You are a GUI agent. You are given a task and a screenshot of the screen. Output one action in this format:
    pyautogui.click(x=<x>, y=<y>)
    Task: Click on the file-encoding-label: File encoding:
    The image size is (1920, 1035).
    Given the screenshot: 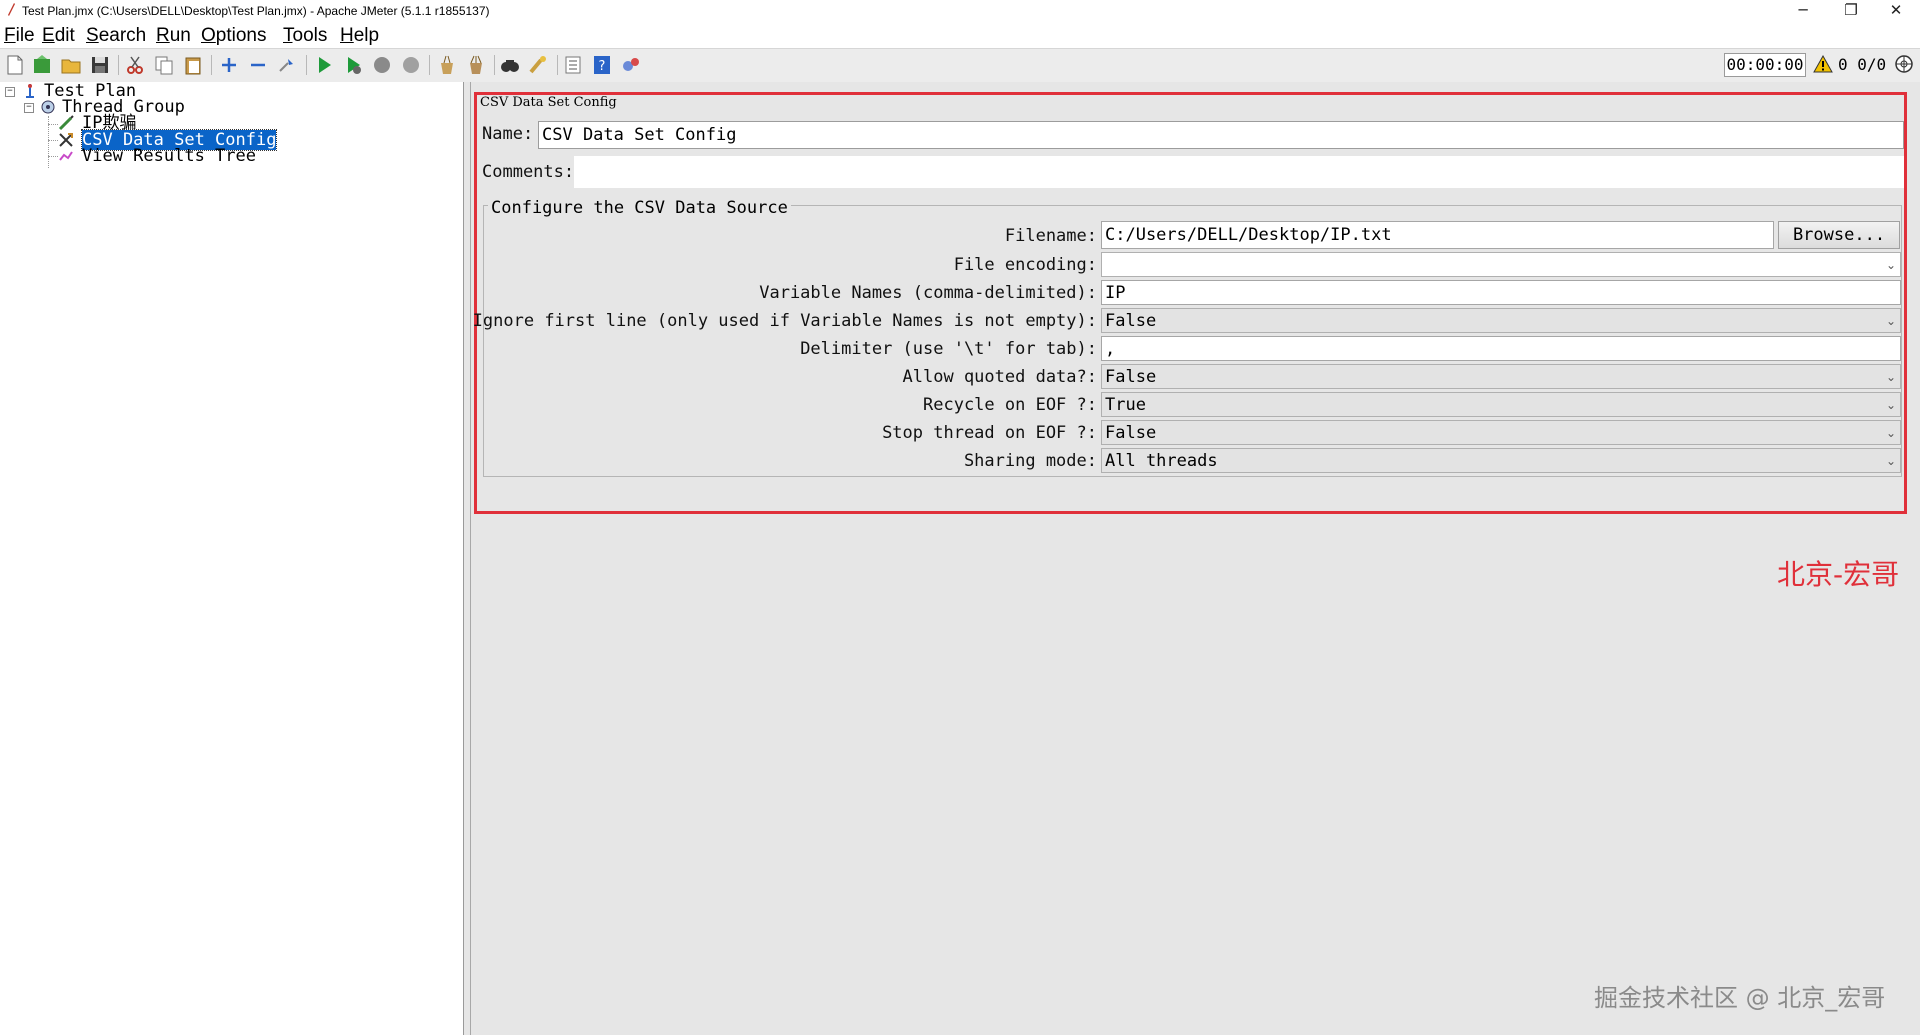 What is the action you would take?
    pyautogui.click(x=1025, y=265)
    